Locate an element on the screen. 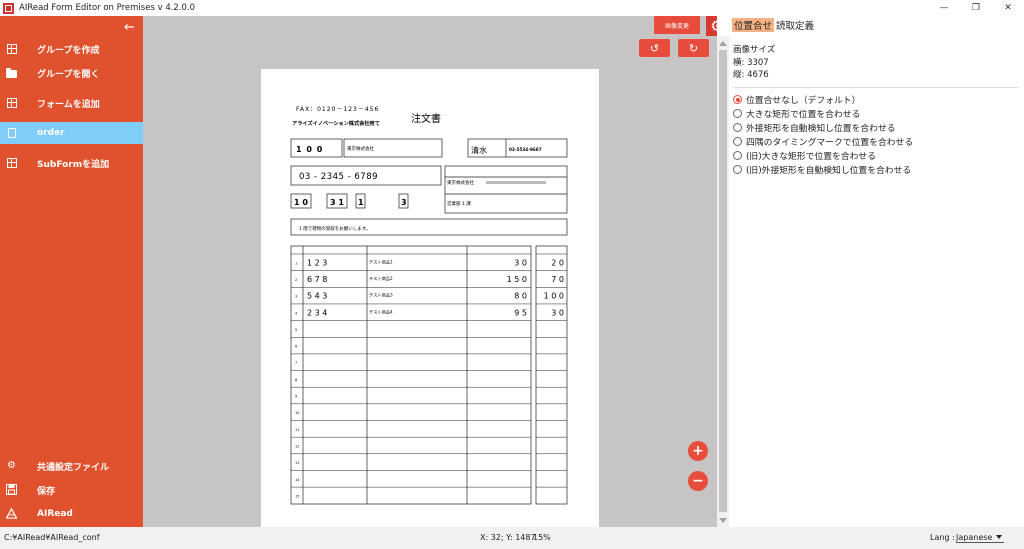 Image resolution: width=1024 pixels, height=549 pixels. sidebar-item-label: 共通設定ファイル is located at coordinates (73, 467).